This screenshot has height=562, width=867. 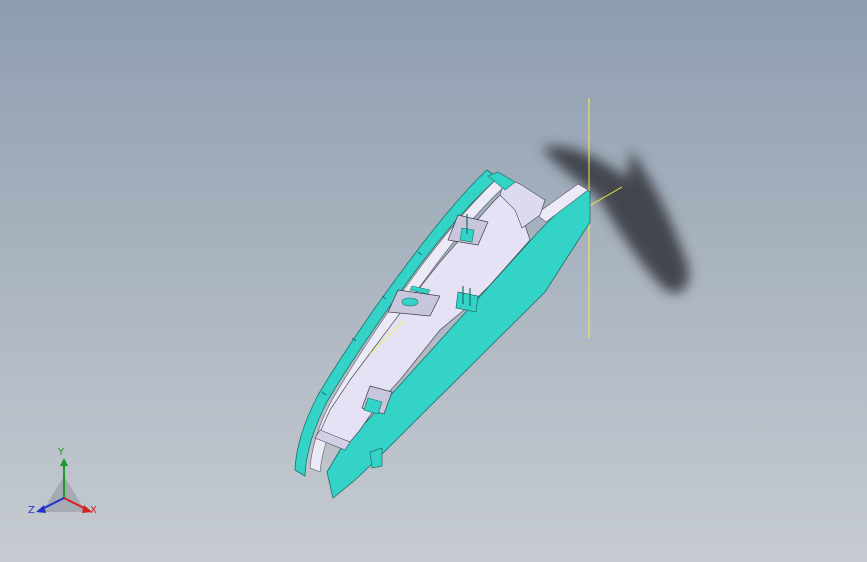 What do you see at coordinates (61, 452) in the screenshot?
I see `triad-y-label: Y` at bounding box center [61, 452].